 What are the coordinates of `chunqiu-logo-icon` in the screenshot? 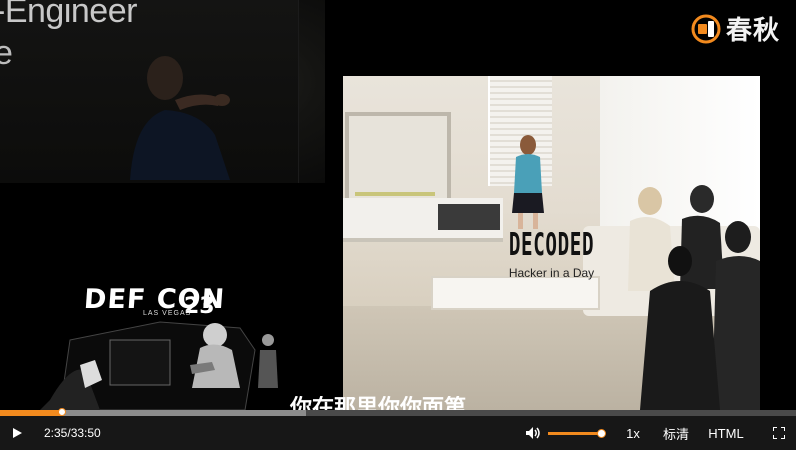 It's located at (706, 28).